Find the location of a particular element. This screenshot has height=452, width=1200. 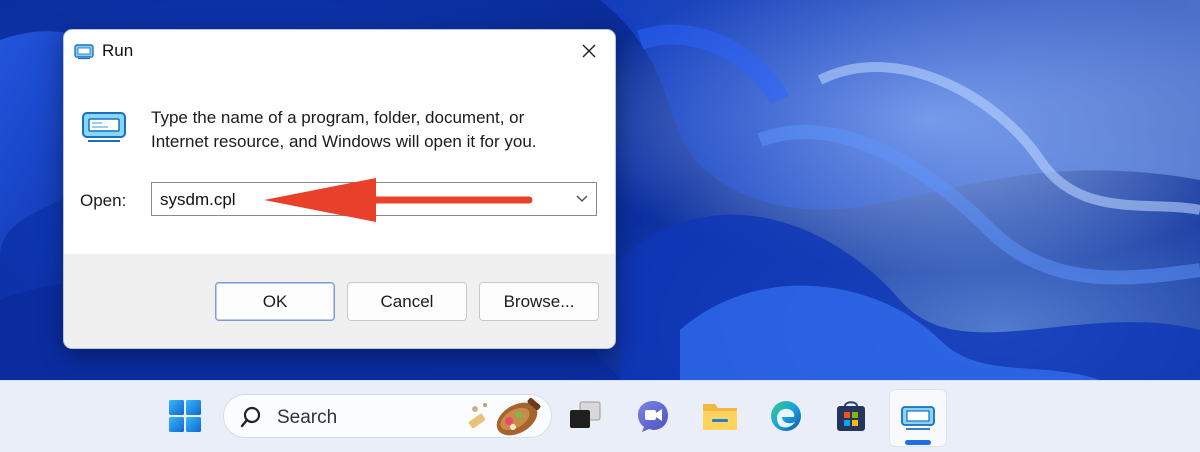

search-placeholder: Search is located at coordinates (307, 417).